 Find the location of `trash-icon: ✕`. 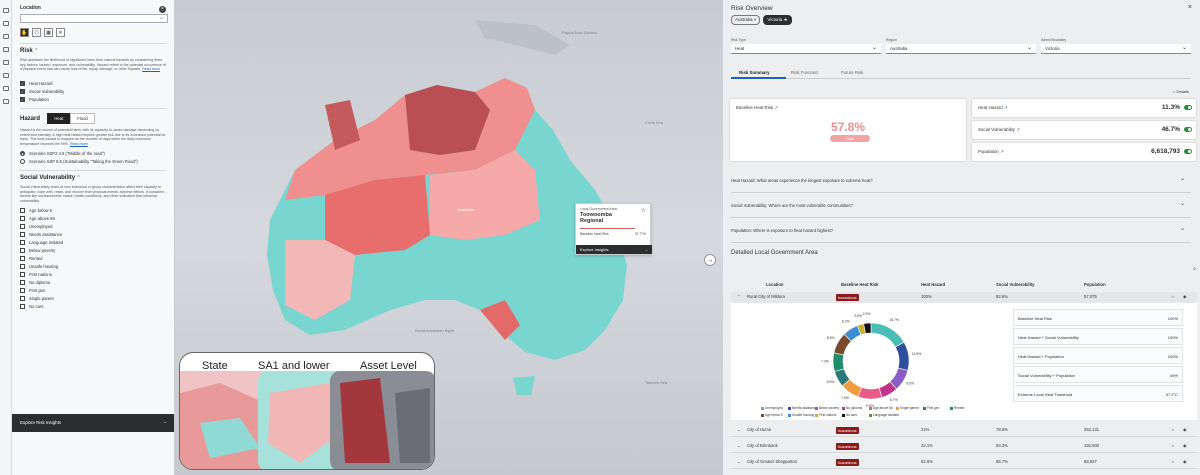

trash-icon: ✕ is located at coordinates (60, 32).